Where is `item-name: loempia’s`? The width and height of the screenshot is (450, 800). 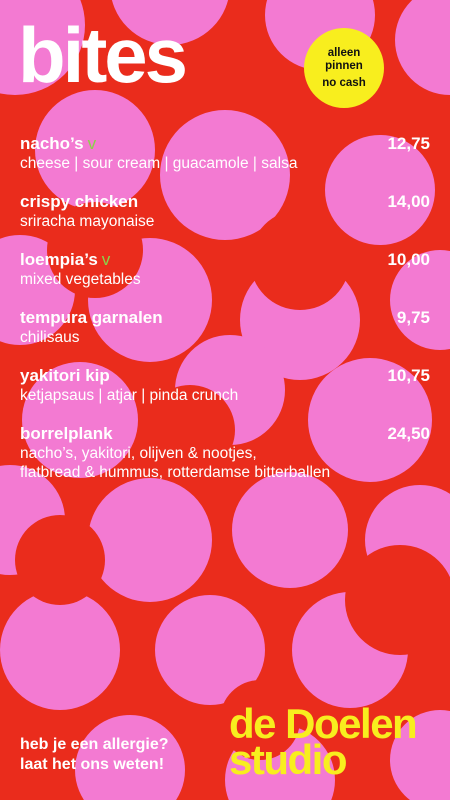
item-name: loempia’s is located at coordinates (59, 259).